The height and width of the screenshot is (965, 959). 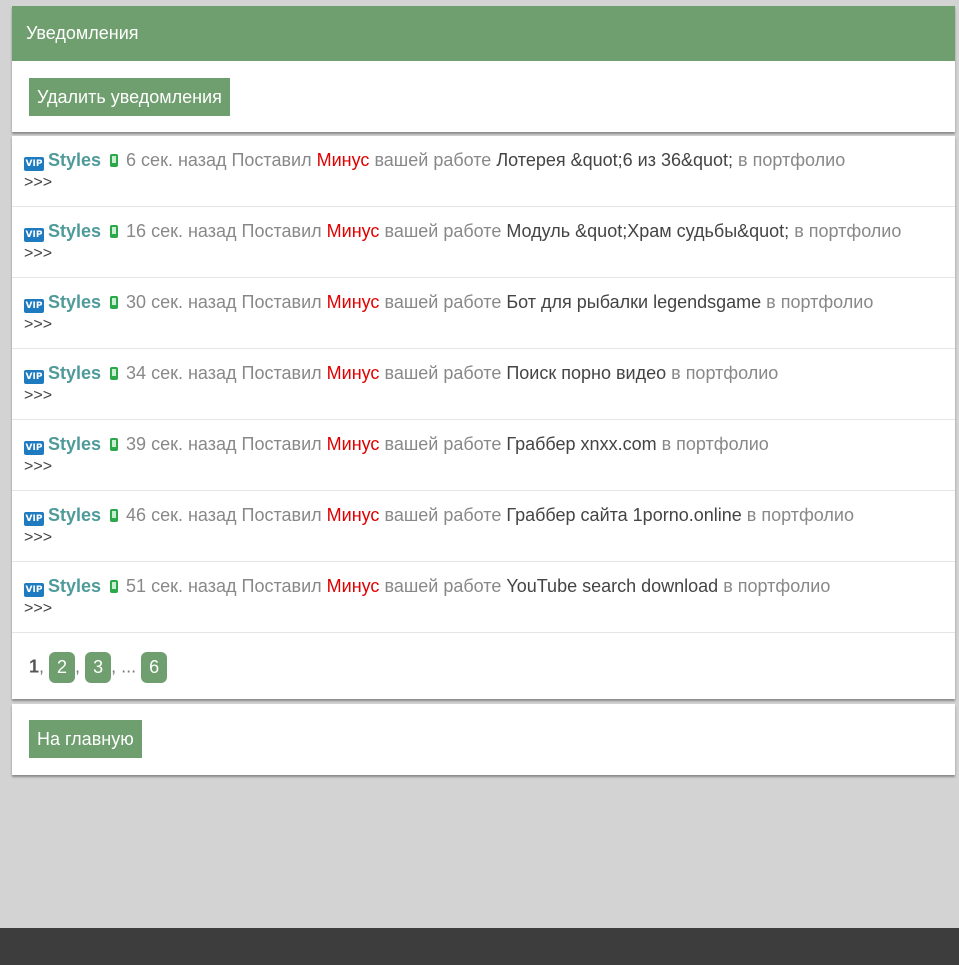 I want to click on notification-time: 6 сек. назад, so click(x=176, y=160).